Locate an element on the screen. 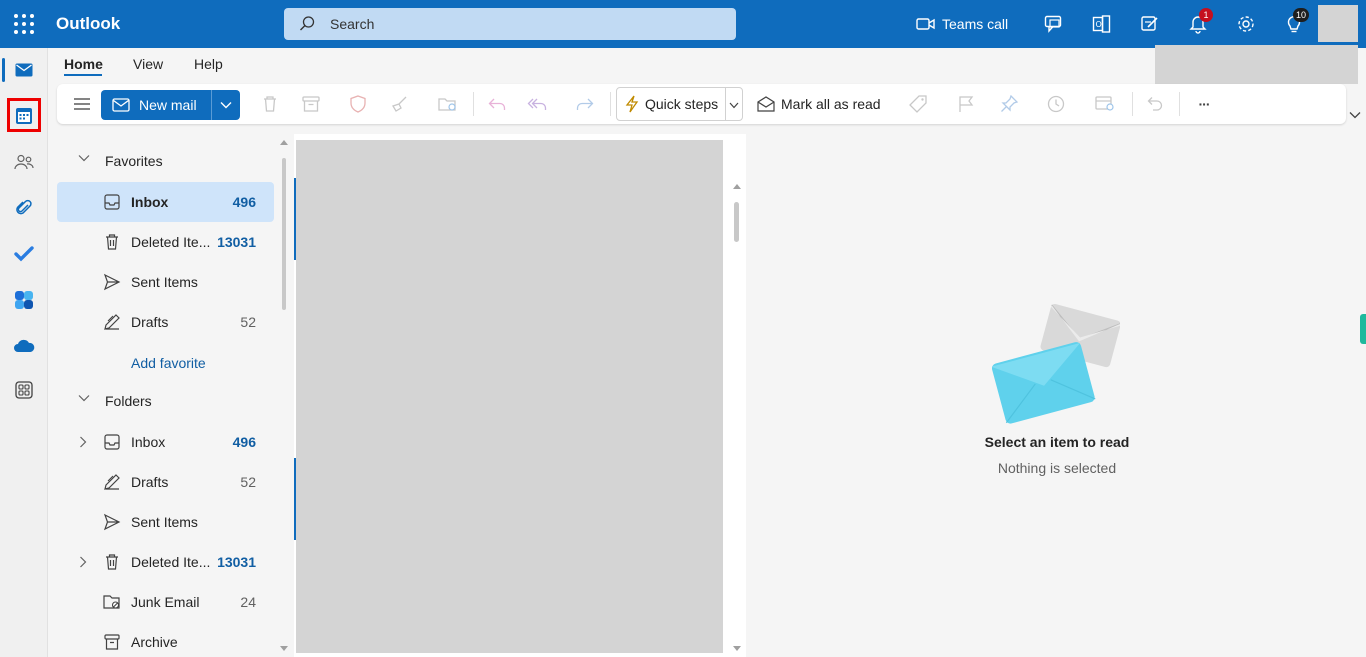 This screenshot has width=1366, height=657. rail-todo is located at coordinates (24, 254).